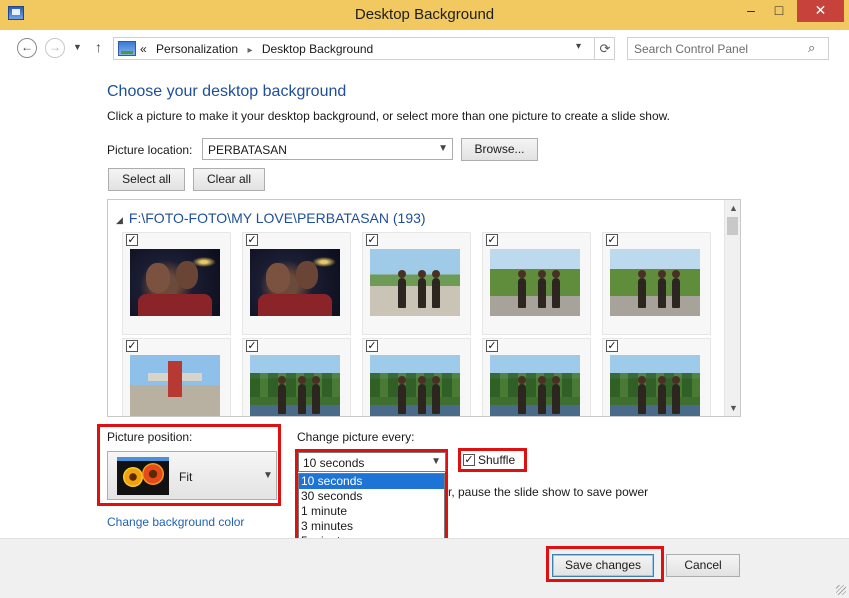 This screenshot has height=598, width=849. I want to click on address-dropdown-icon: ▾, so click(578, 46).